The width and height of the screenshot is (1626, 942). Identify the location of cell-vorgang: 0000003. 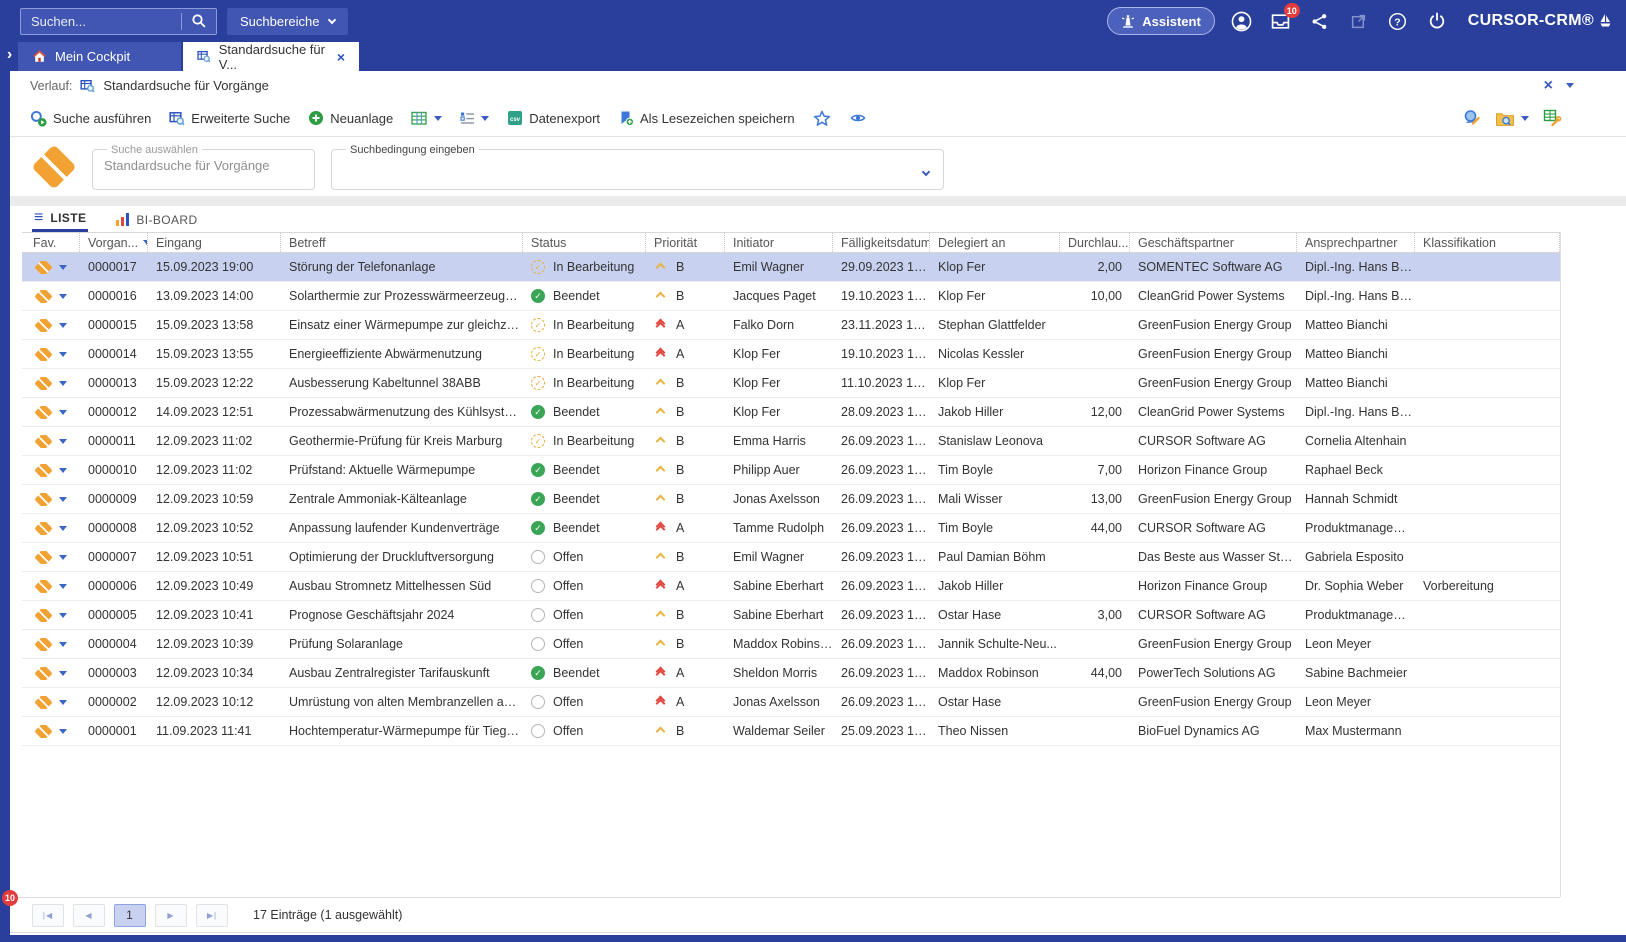
(114, 673).